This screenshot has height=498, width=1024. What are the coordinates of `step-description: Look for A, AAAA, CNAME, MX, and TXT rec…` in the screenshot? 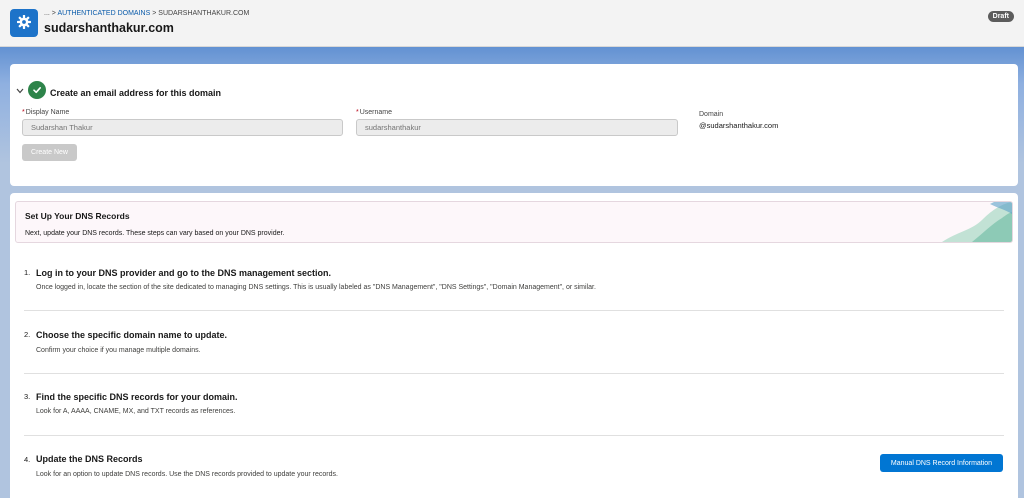 It's located at (136, 411).